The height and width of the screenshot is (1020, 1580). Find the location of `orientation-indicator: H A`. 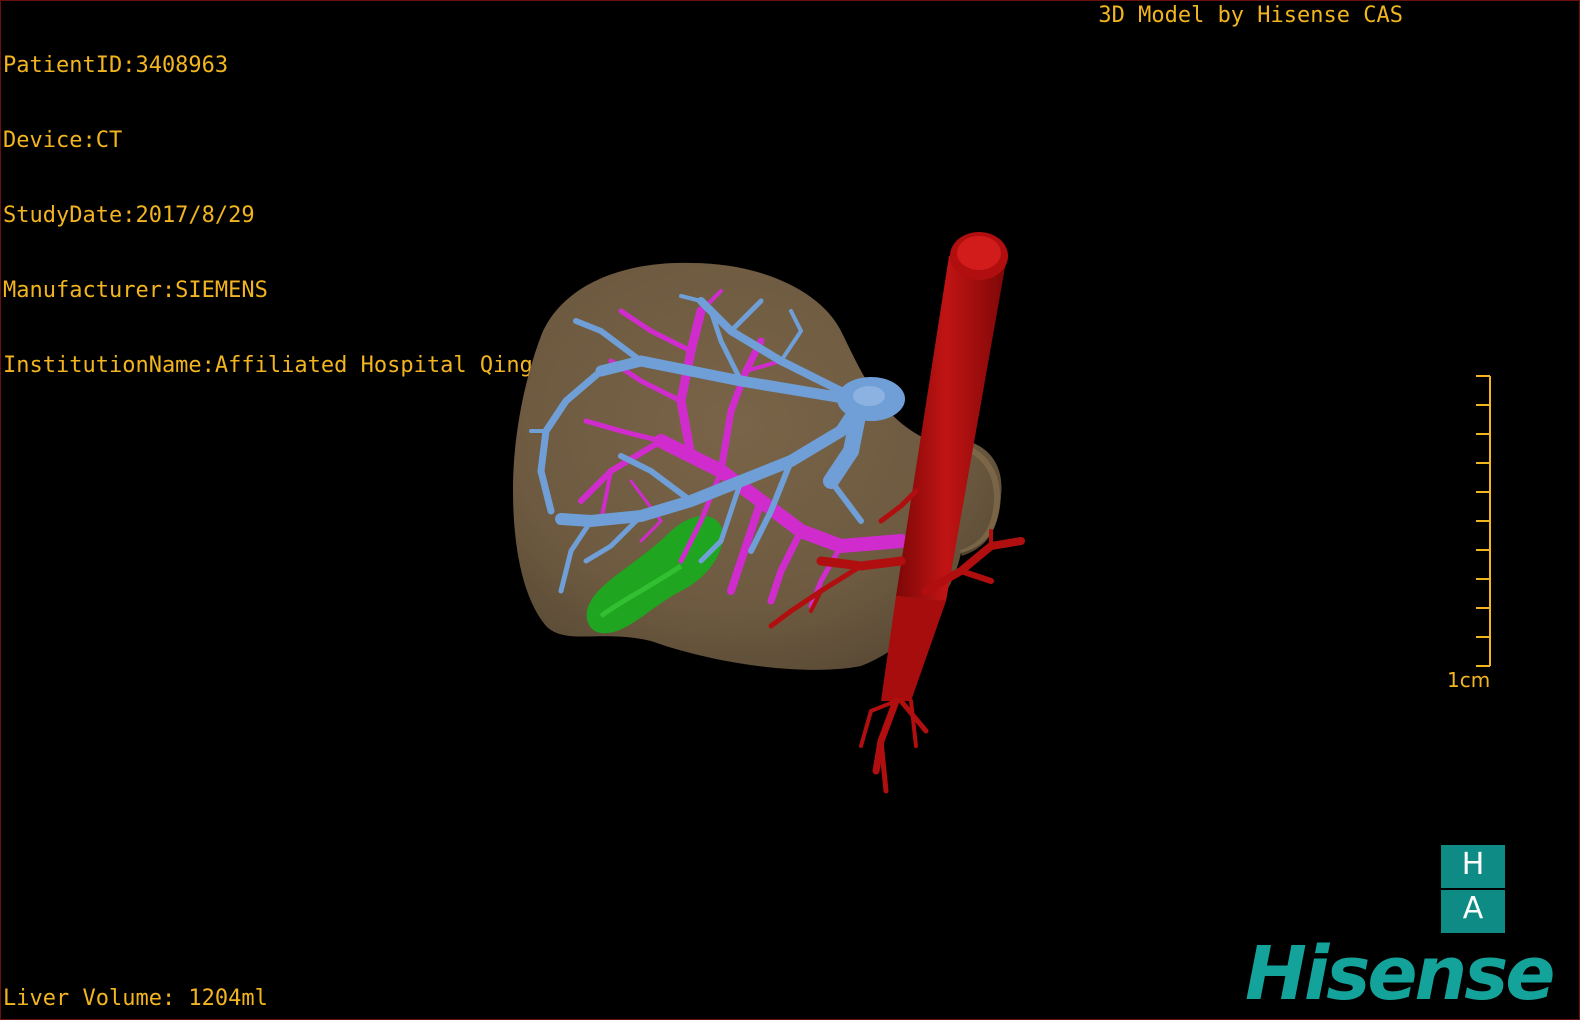

orientation-indicator: H A is located at coordinates (1473, 889).